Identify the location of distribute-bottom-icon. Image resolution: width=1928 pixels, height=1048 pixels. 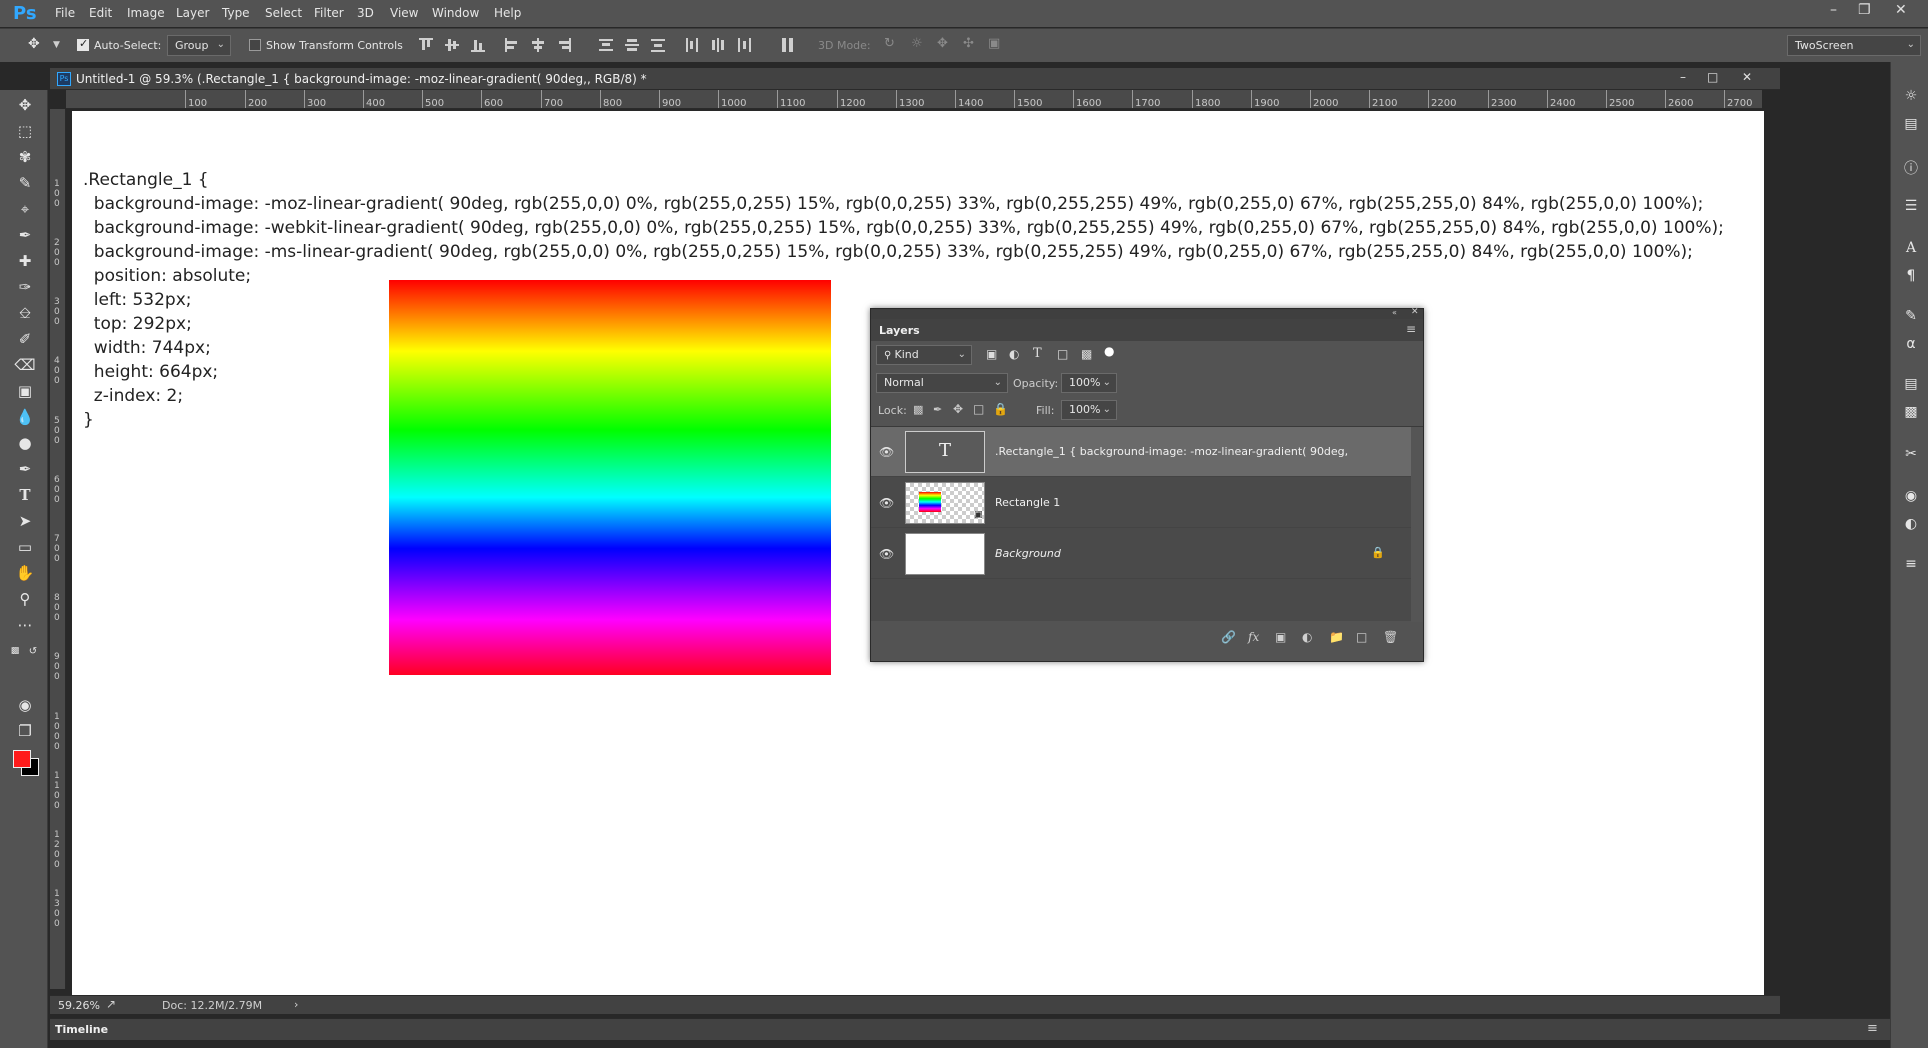
(658, 45).